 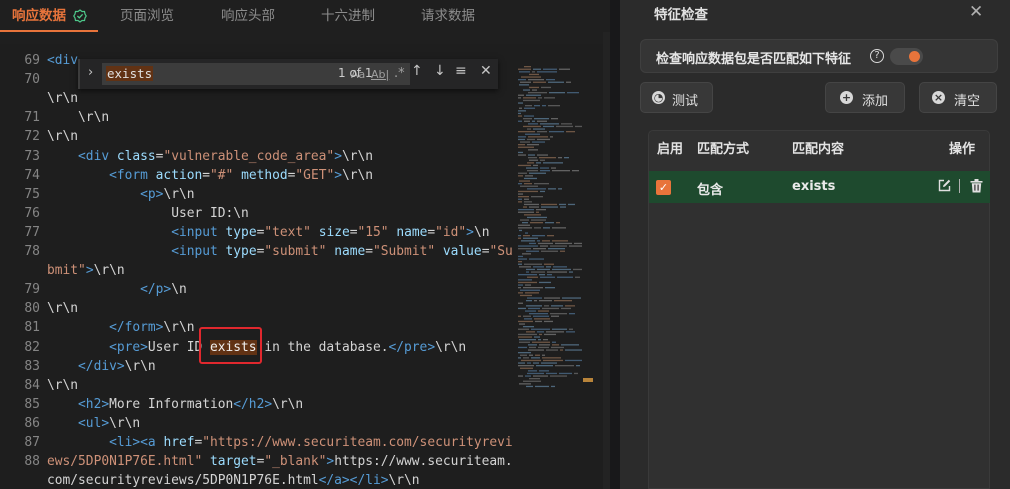 What do you see at coordinates (32, 328) in the screenshot?
I see `line-number: 81` at bounding box center [32, 328].